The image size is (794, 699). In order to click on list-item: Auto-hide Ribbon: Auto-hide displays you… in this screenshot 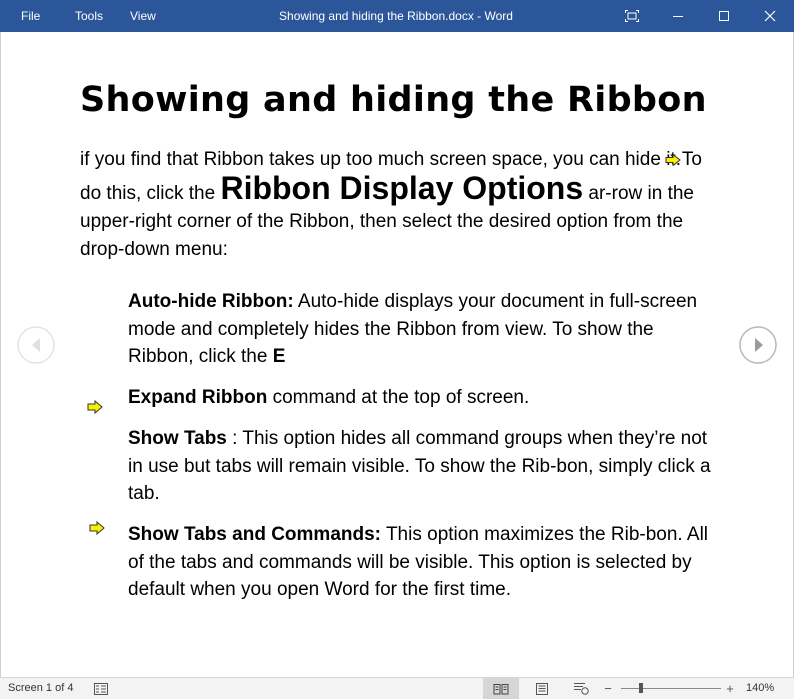, I will do `click(423, 329)`.